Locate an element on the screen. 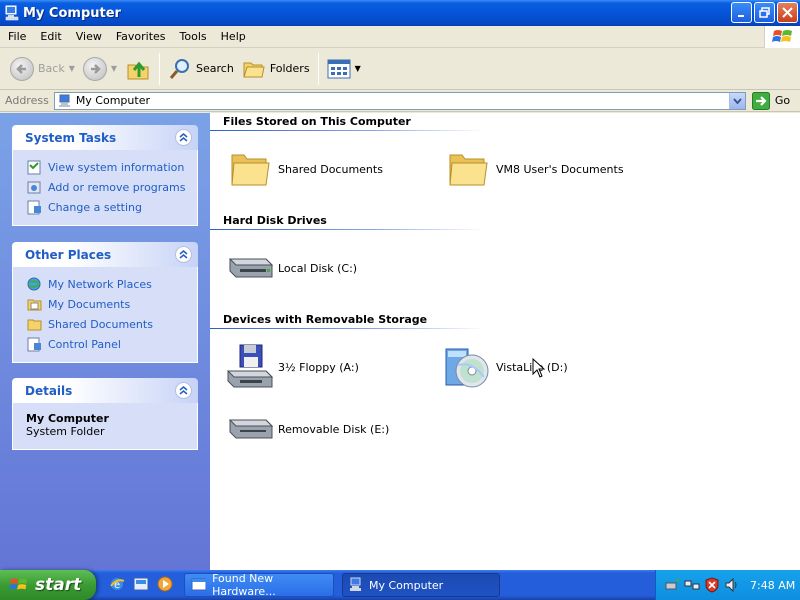  go-button: Go is located at coordinates (770, 100).